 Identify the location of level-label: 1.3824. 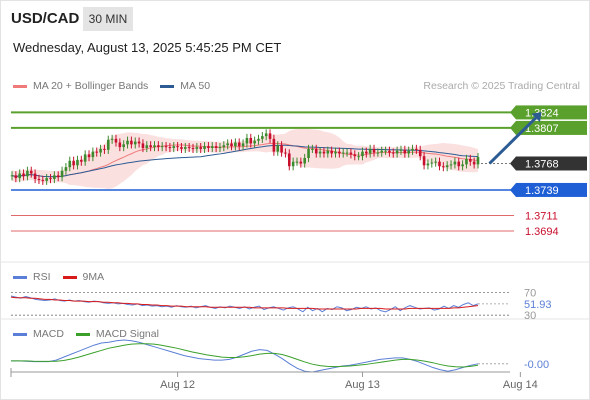
(542, 113).